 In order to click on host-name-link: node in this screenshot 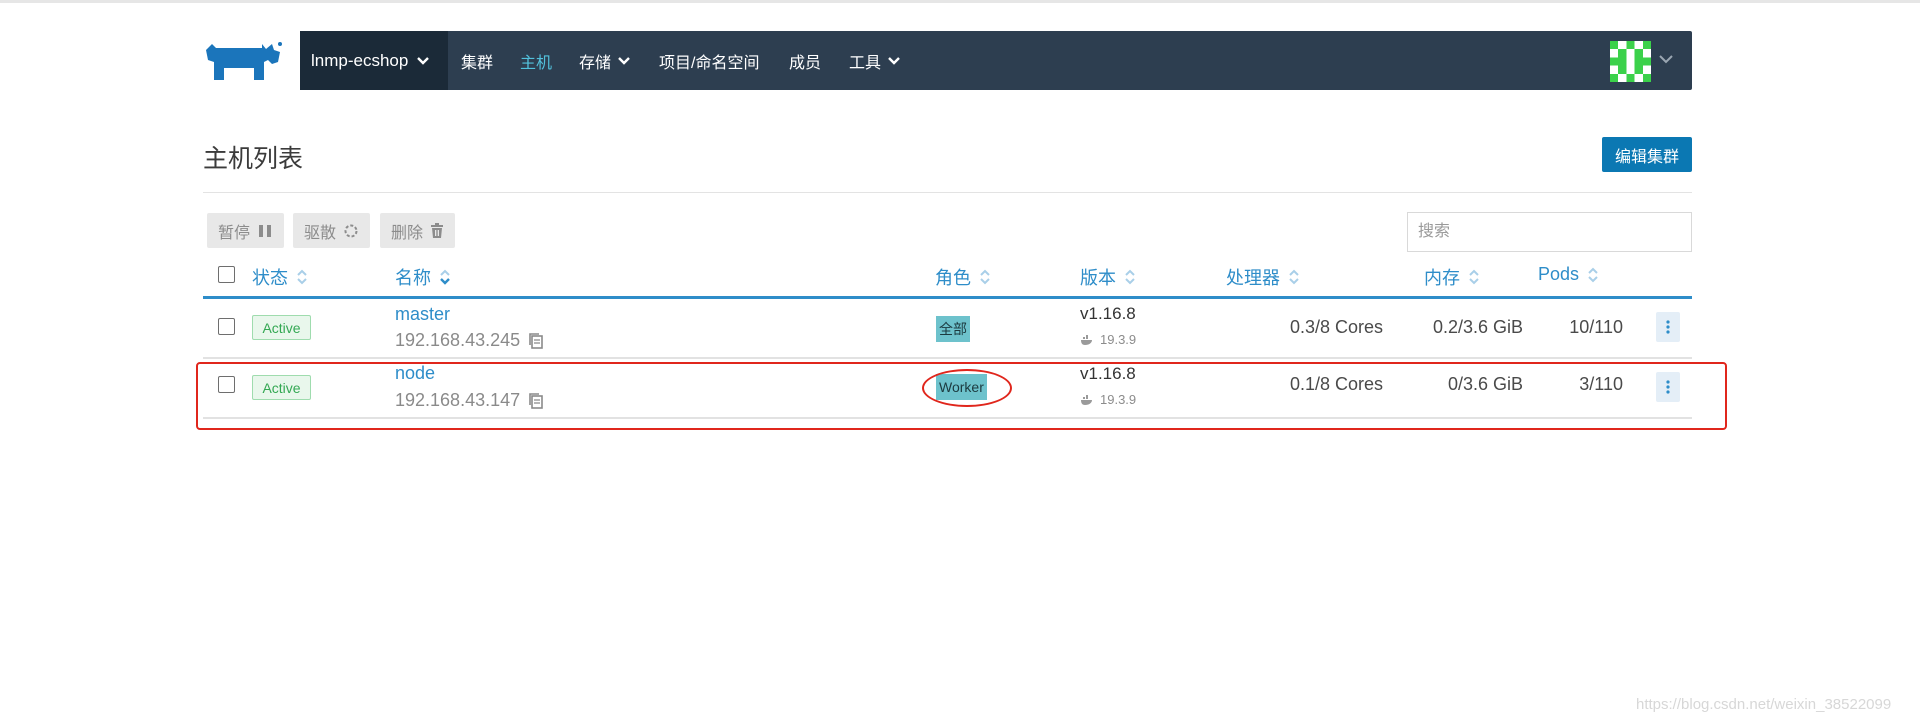, I will do `click(415, 373)`.